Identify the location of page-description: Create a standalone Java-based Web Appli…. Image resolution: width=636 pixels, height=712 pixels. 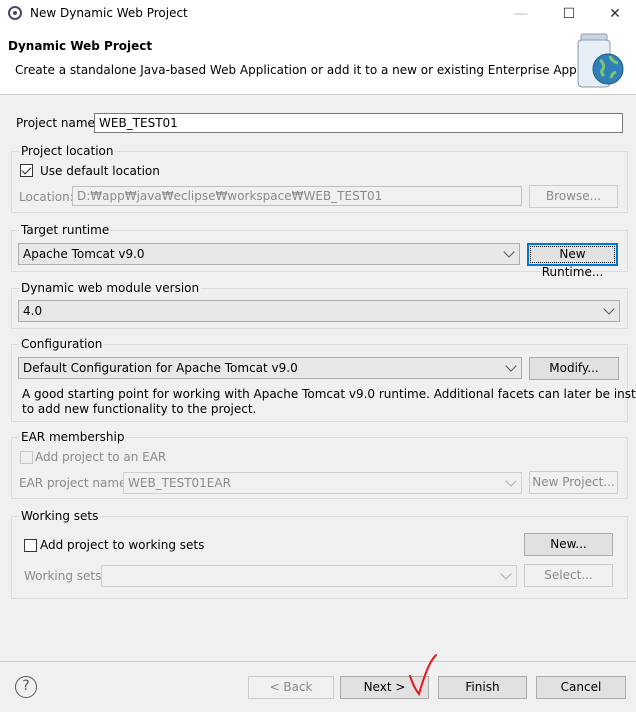
(320, 70).